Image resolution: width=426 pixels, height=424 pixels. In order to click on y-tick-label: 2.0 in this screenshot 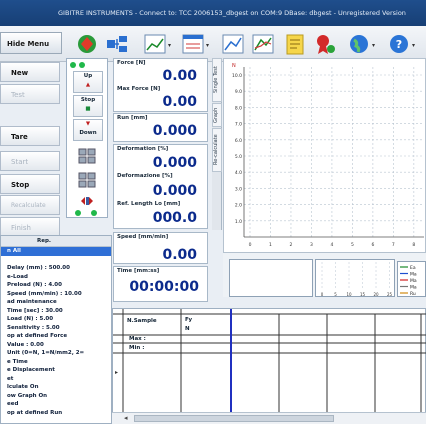, I will do `click(238, 206)`.